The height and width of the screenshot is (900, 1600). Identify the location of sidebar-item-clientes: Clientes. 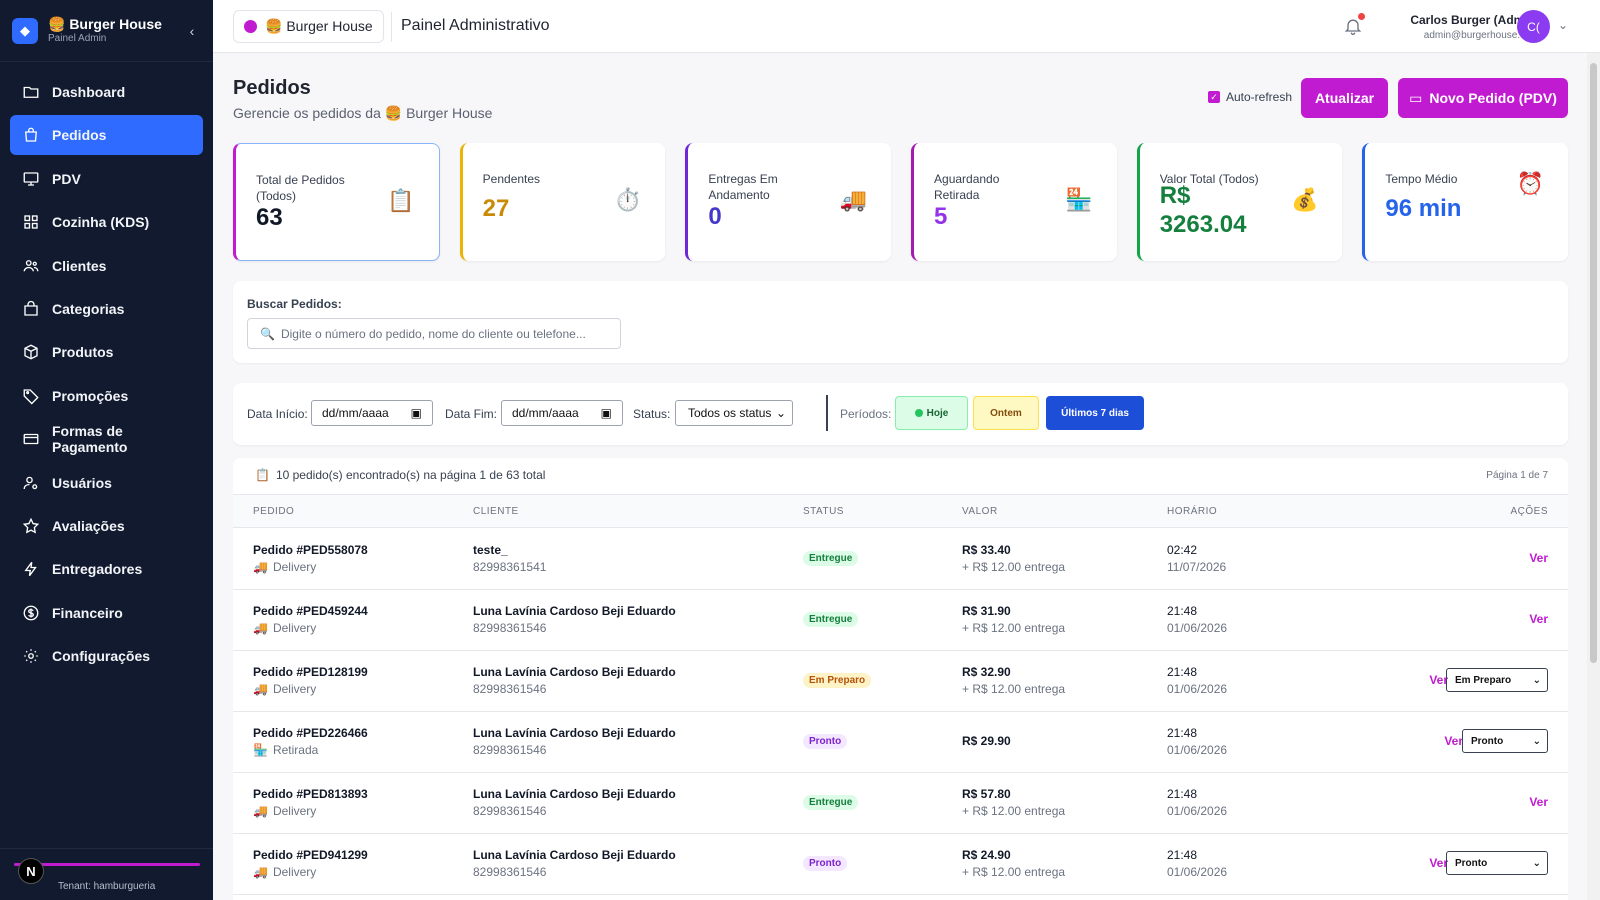
(106, 266).